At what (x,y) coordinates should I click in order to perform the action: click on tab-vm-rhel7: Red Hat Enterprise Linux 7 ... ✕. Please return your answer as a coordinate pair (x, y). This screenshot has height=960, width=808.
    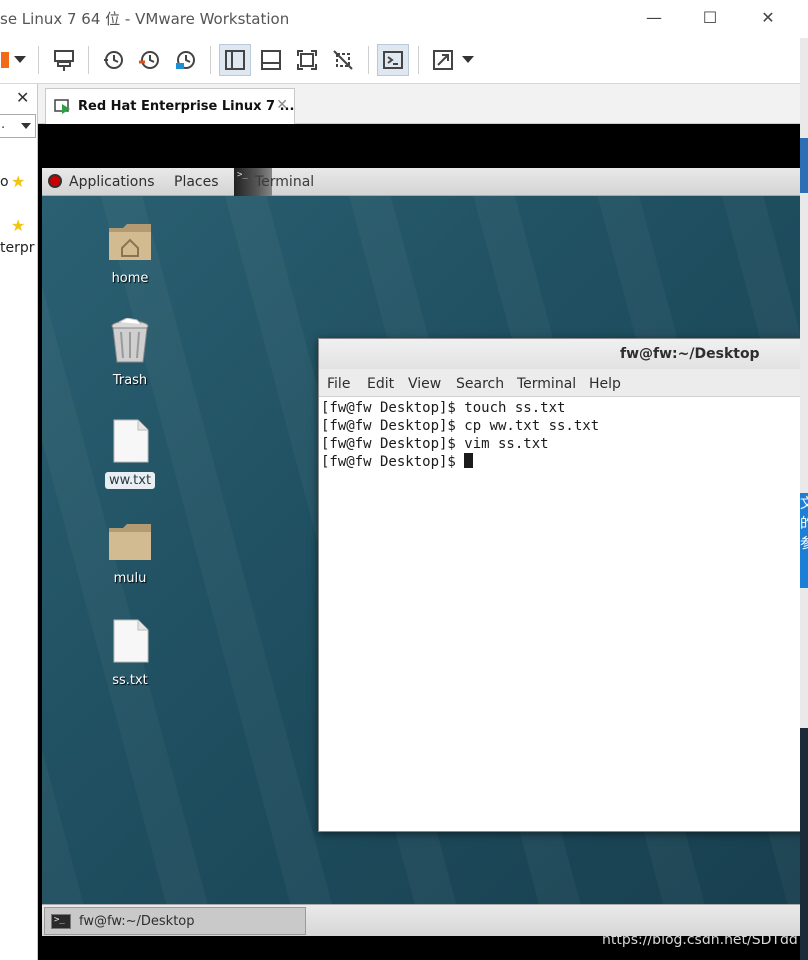
    Looking at the image, I should click on (170, 106).